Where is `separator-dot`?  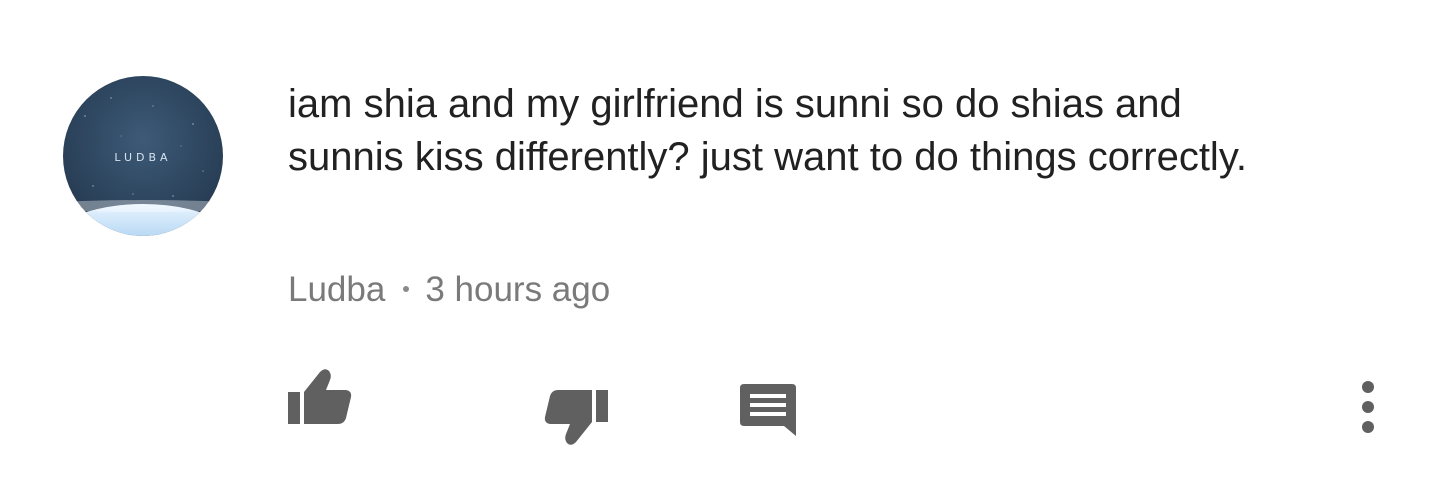
separator-dot is located at coordinates (406, 288).